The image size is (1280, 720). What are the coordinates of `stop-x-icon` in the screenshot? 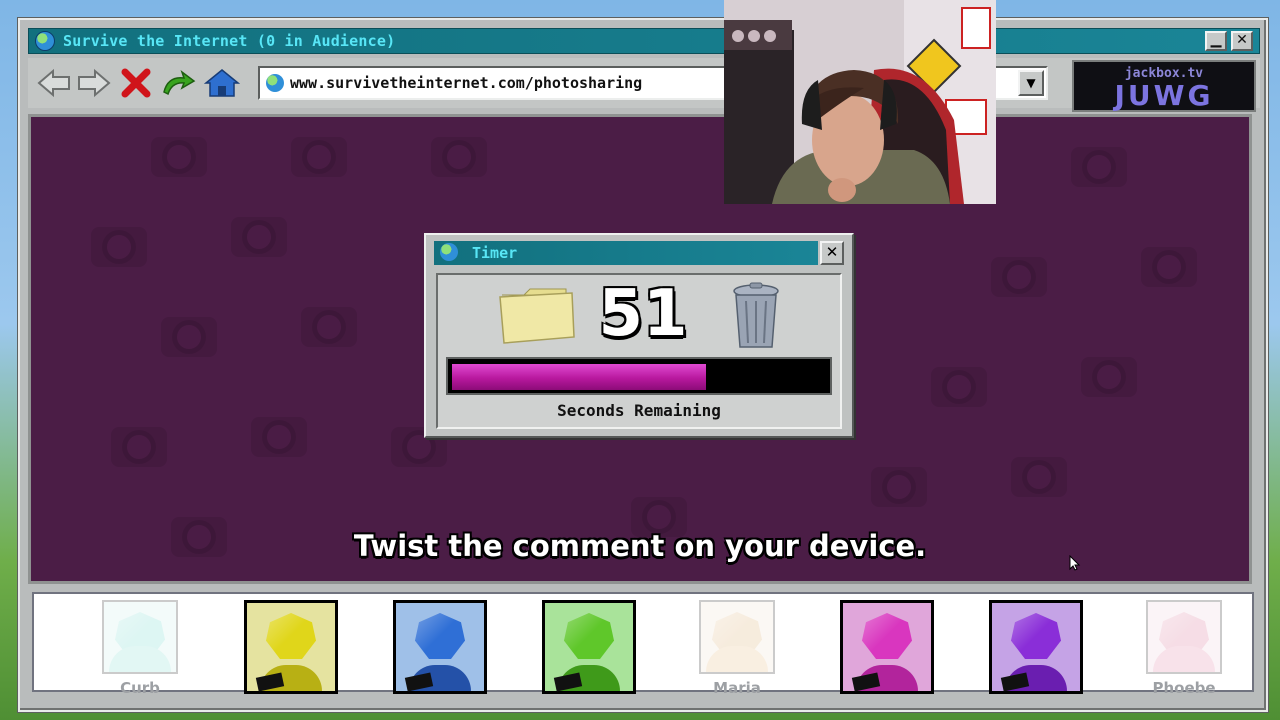 It's located at (136, 83).